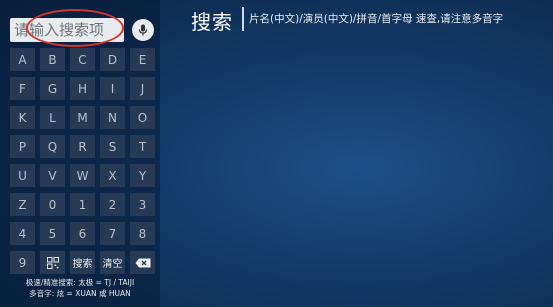 The image size is (553, 307). I want to click on backspace-icon, so click(142, 262).